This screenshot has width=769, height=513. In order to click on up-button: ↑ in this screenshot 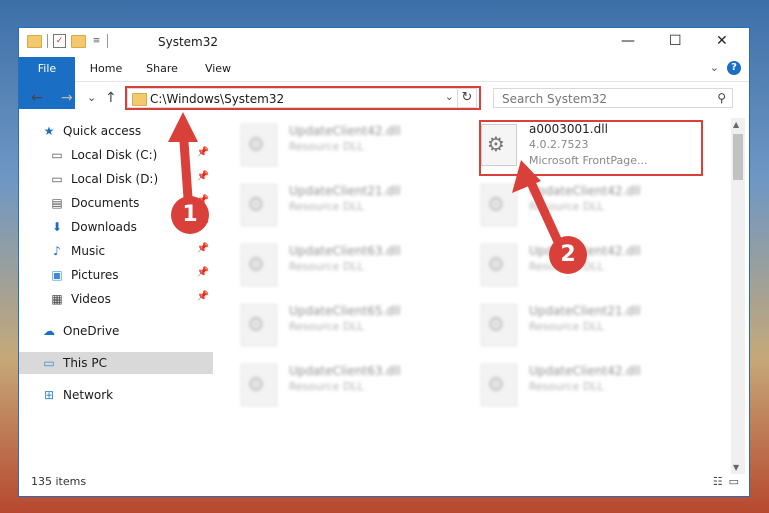, I will do `click(111, 98)`.